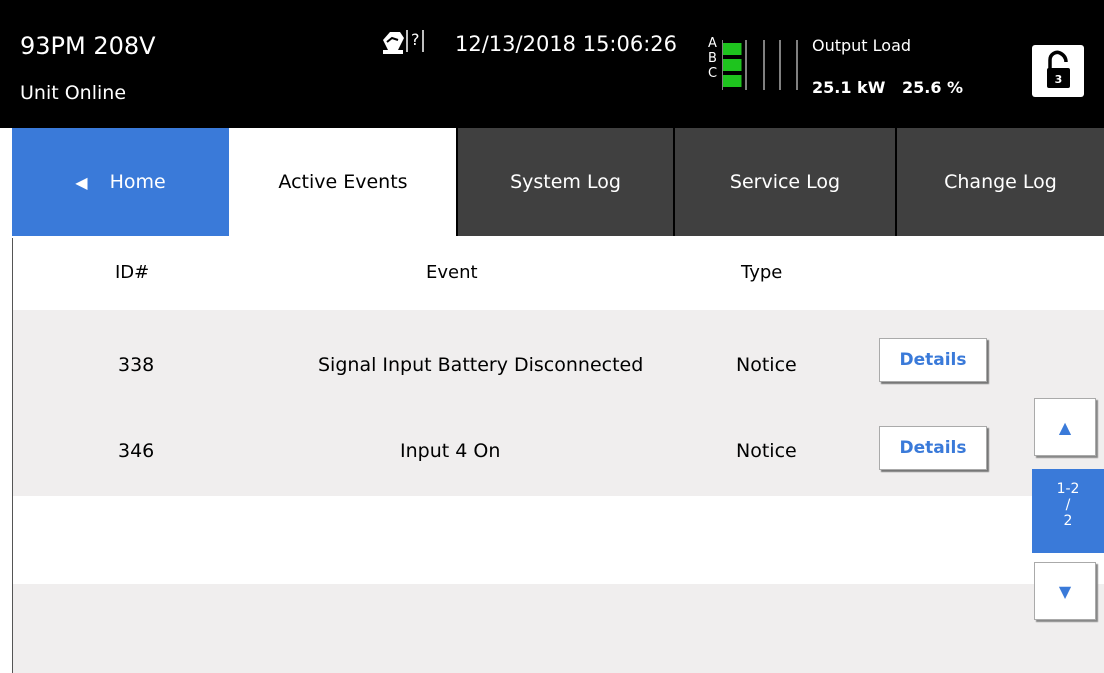 Image resolution: width=1104 pixels, height=673 pixels. What do you see at coordinates (403, 42) in the screenshot?
I see `help-question-icon: ?` at bounding box center [403, 42].